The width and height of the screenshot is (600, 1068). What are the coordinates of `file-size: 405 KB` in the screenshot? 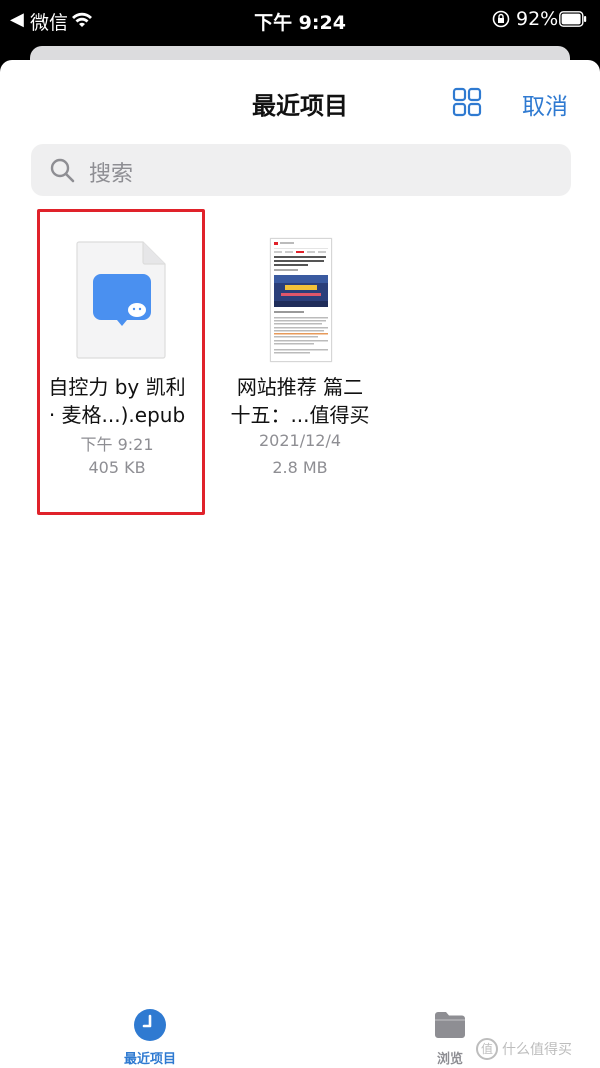 It's located at (117, 467).